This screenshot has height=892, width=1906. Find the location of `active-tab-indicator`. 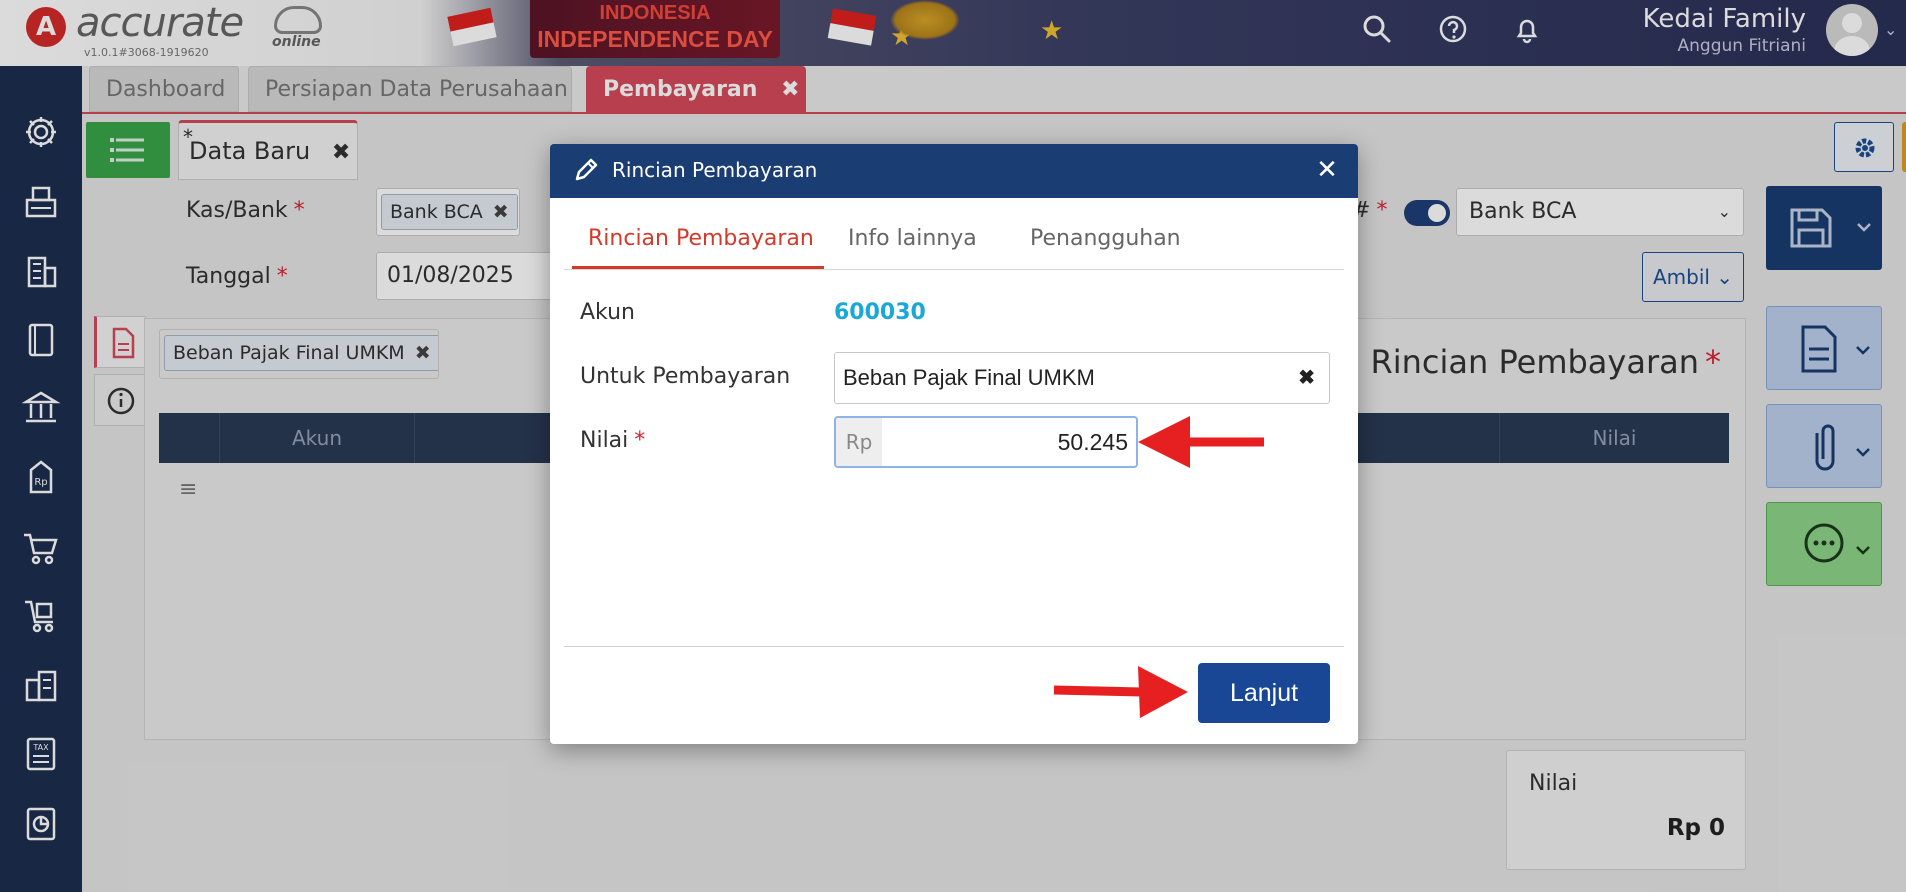

active-tab-indicator is located at coordinates (698, 267).